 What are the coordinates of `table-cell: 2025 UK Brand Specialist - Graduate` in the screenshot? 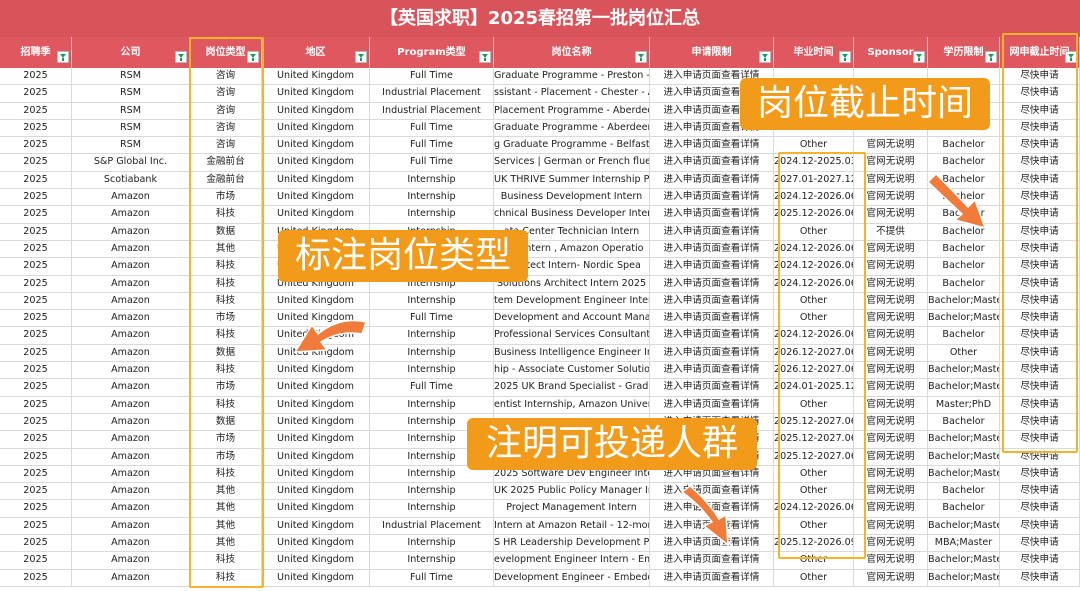 It's located at (572, 388).